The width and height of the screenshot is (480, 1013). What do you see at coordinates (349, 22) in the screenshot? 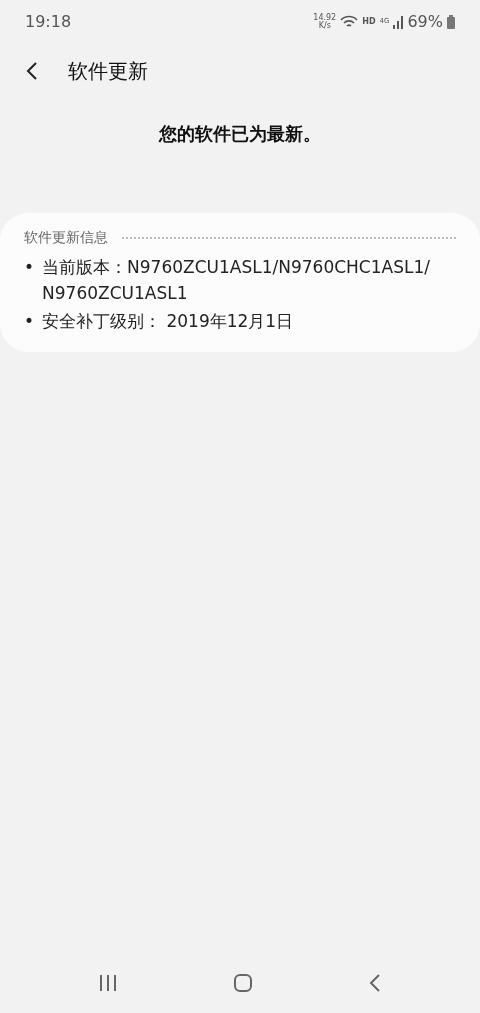
I see `wifi-icon` at bounding box center [349, 22].